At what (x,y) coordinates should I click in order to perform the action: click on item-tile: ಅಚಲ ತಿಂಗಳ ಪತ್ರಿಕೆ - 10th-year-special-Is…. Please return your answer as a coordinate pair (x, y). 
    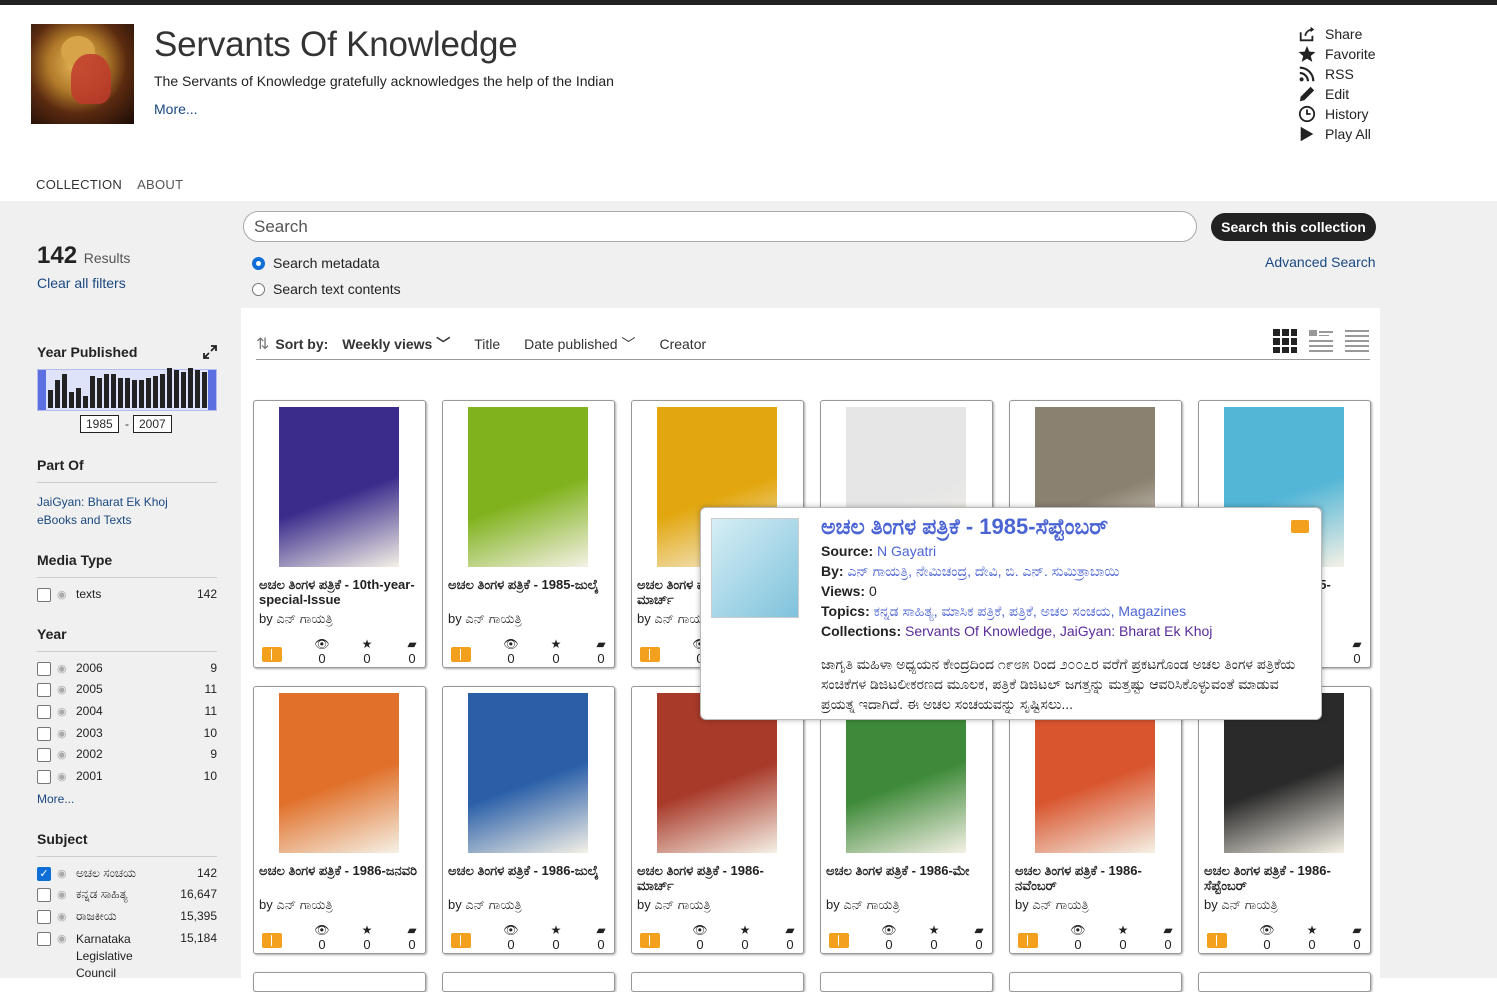
    Looking at the image, I should click on (339, 534).